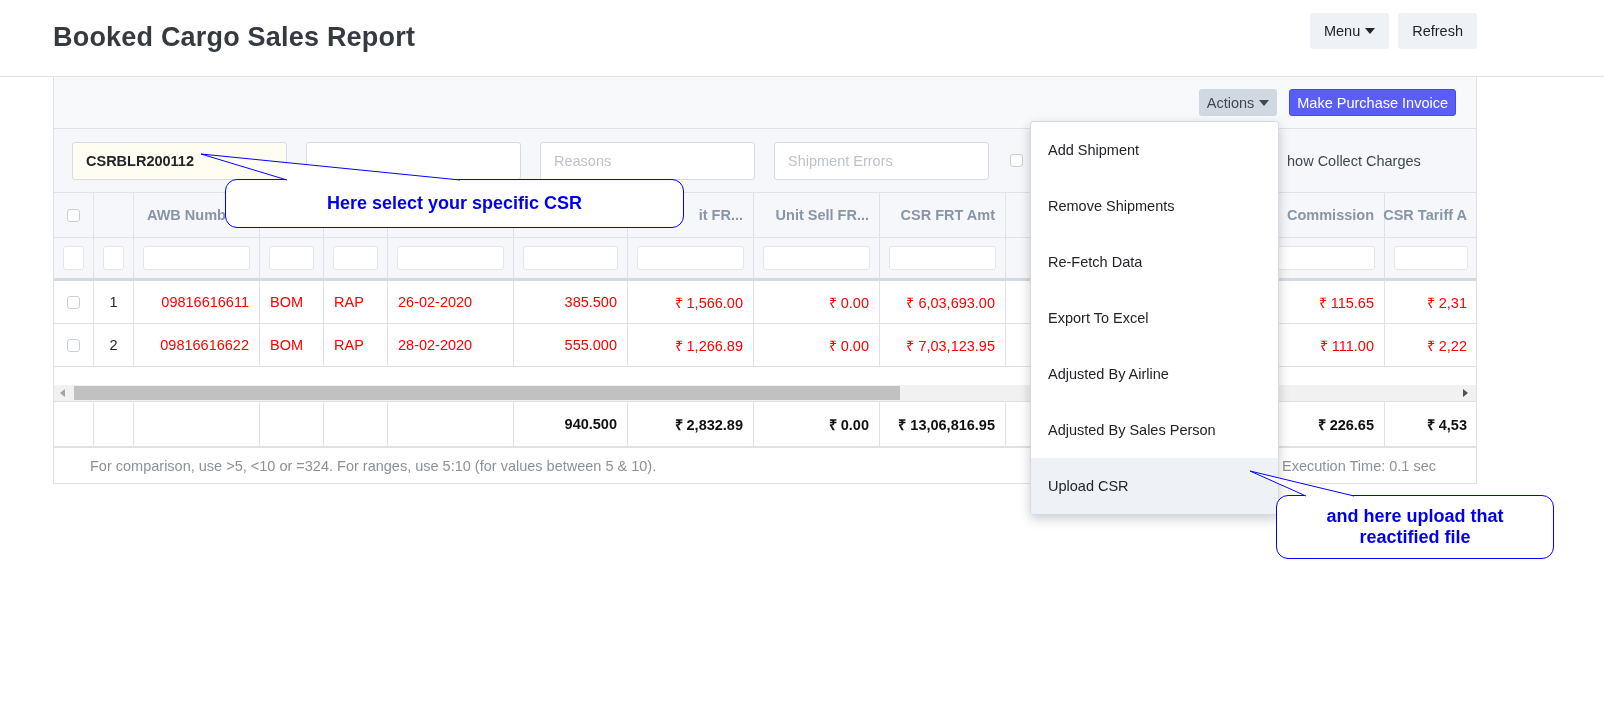 The height and width of the screenshot is (704, 1604). What do you see at coordinates (708, 303) in the screenshot?
I see `table-cell-text: ₹ 1,566.00` at bounding box center [708, 303].